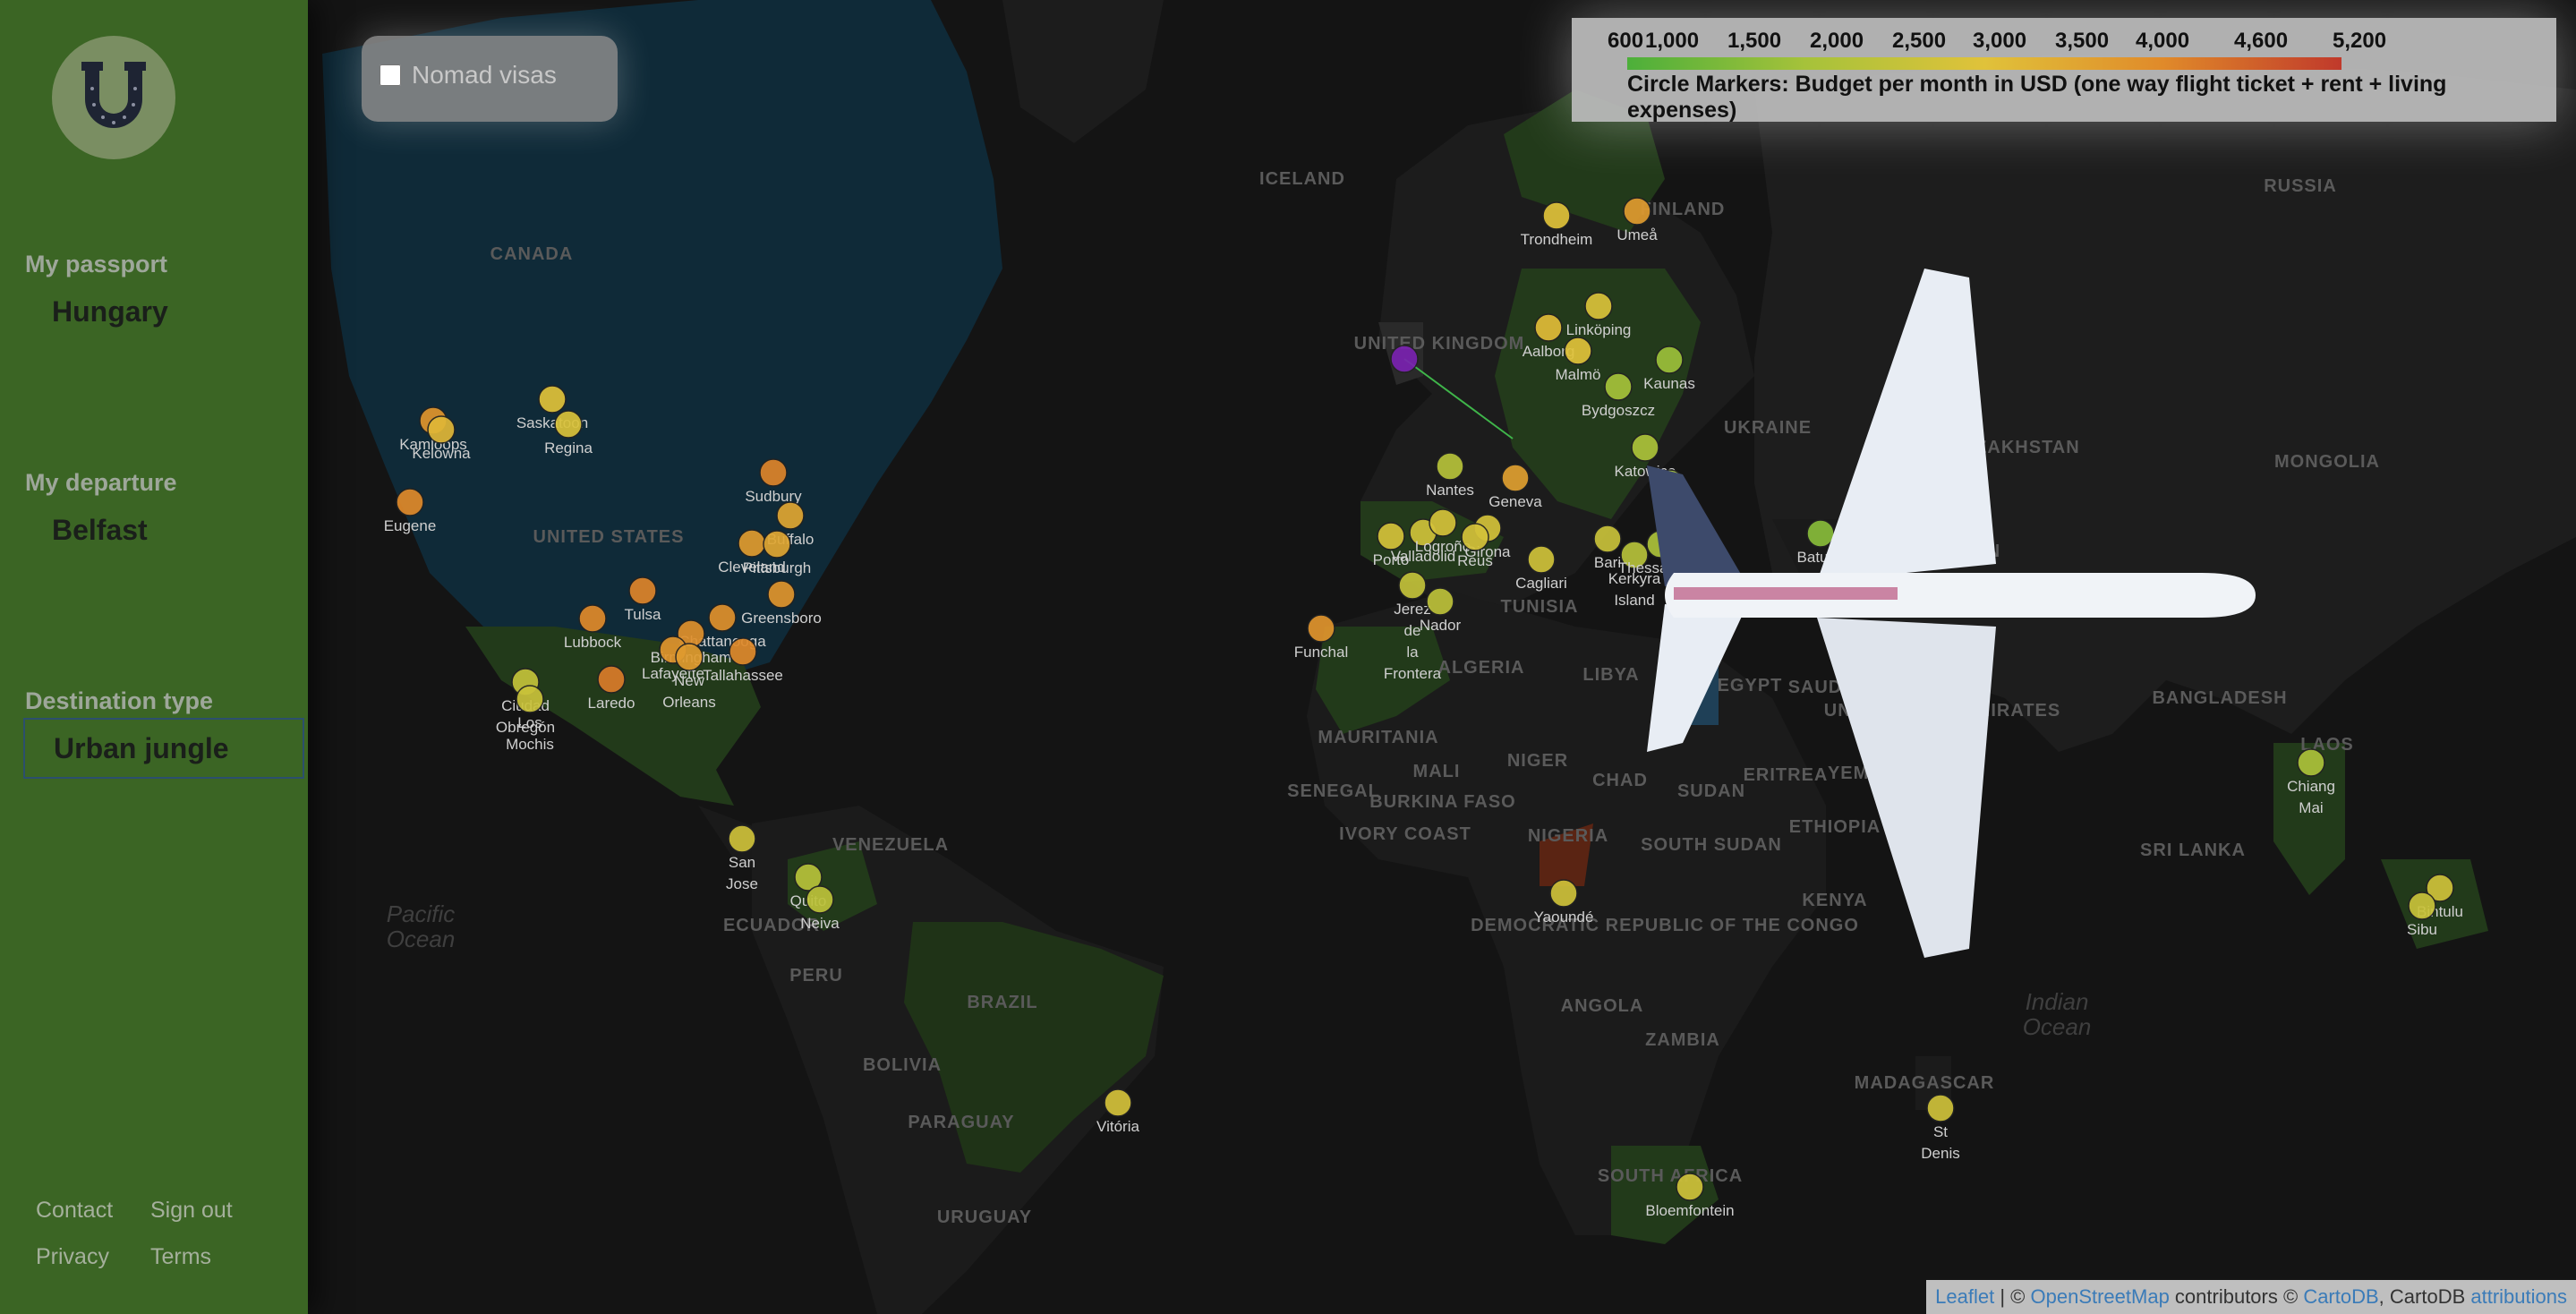 The height and width of the screenshot is (1314, 2576). What do you see at coordinates (180, 1257) in the screenshot?
I see `terms-link: Terms` at bounding box center [180, 1257].